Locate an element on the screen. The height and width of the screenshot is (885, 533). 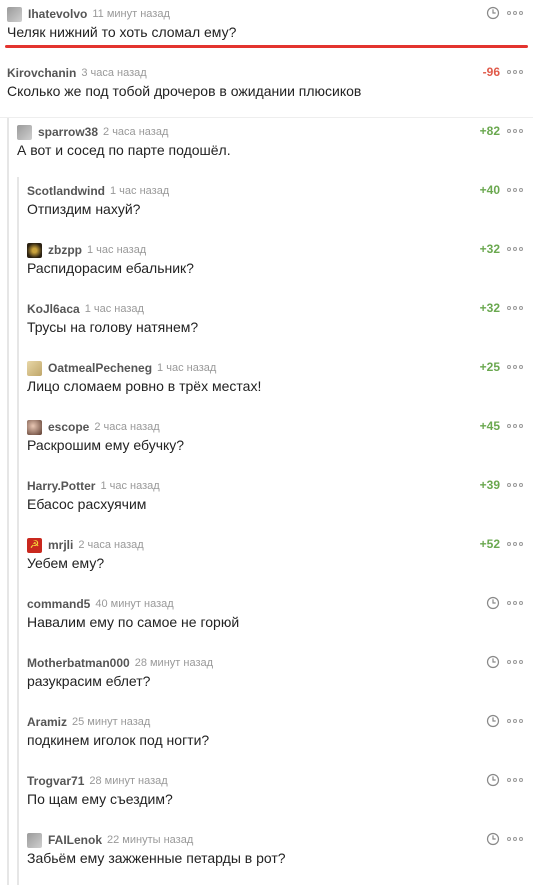
comment-author: command5 is located at coordinates (58, 604).